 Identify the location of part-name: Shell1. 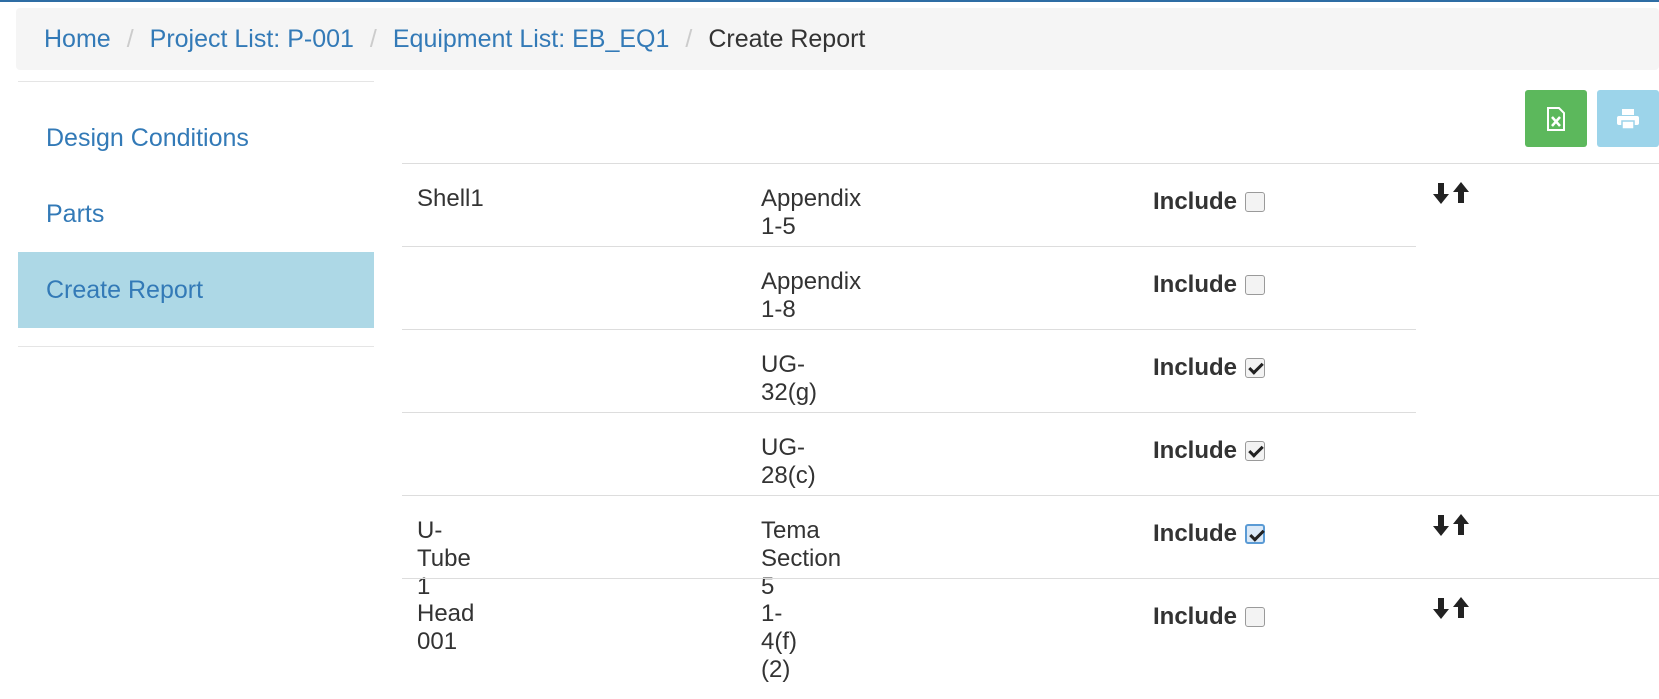
(450, 198).